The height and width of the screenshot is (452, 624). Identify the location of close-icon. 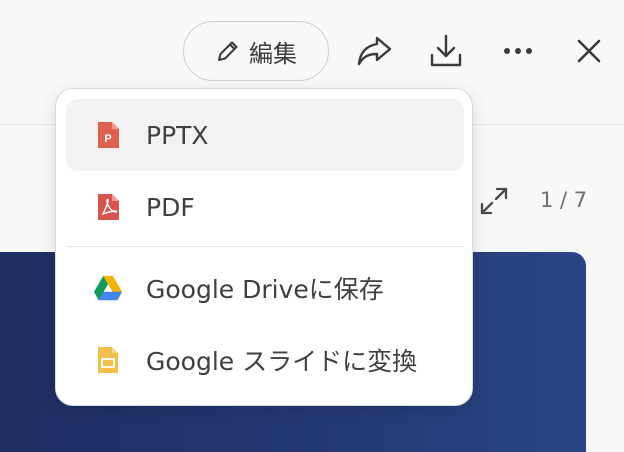
(589, 51).